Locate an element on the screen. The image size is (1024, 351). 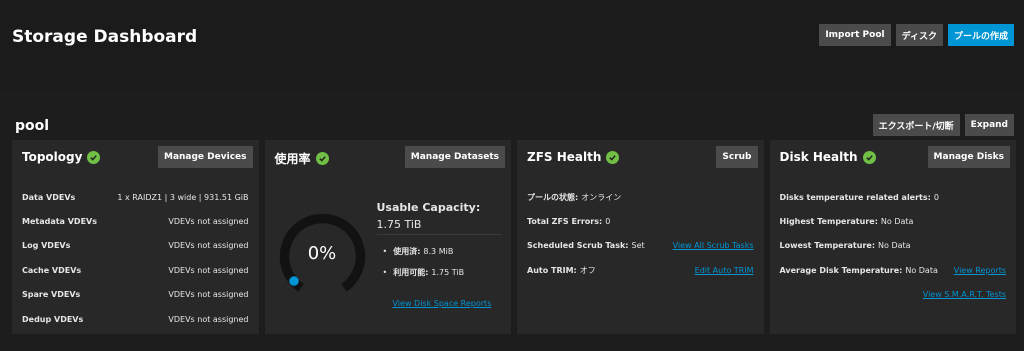
view-smart-tests-link: View S.M.A.R.T. Tests is located at coordinates (964, 294).